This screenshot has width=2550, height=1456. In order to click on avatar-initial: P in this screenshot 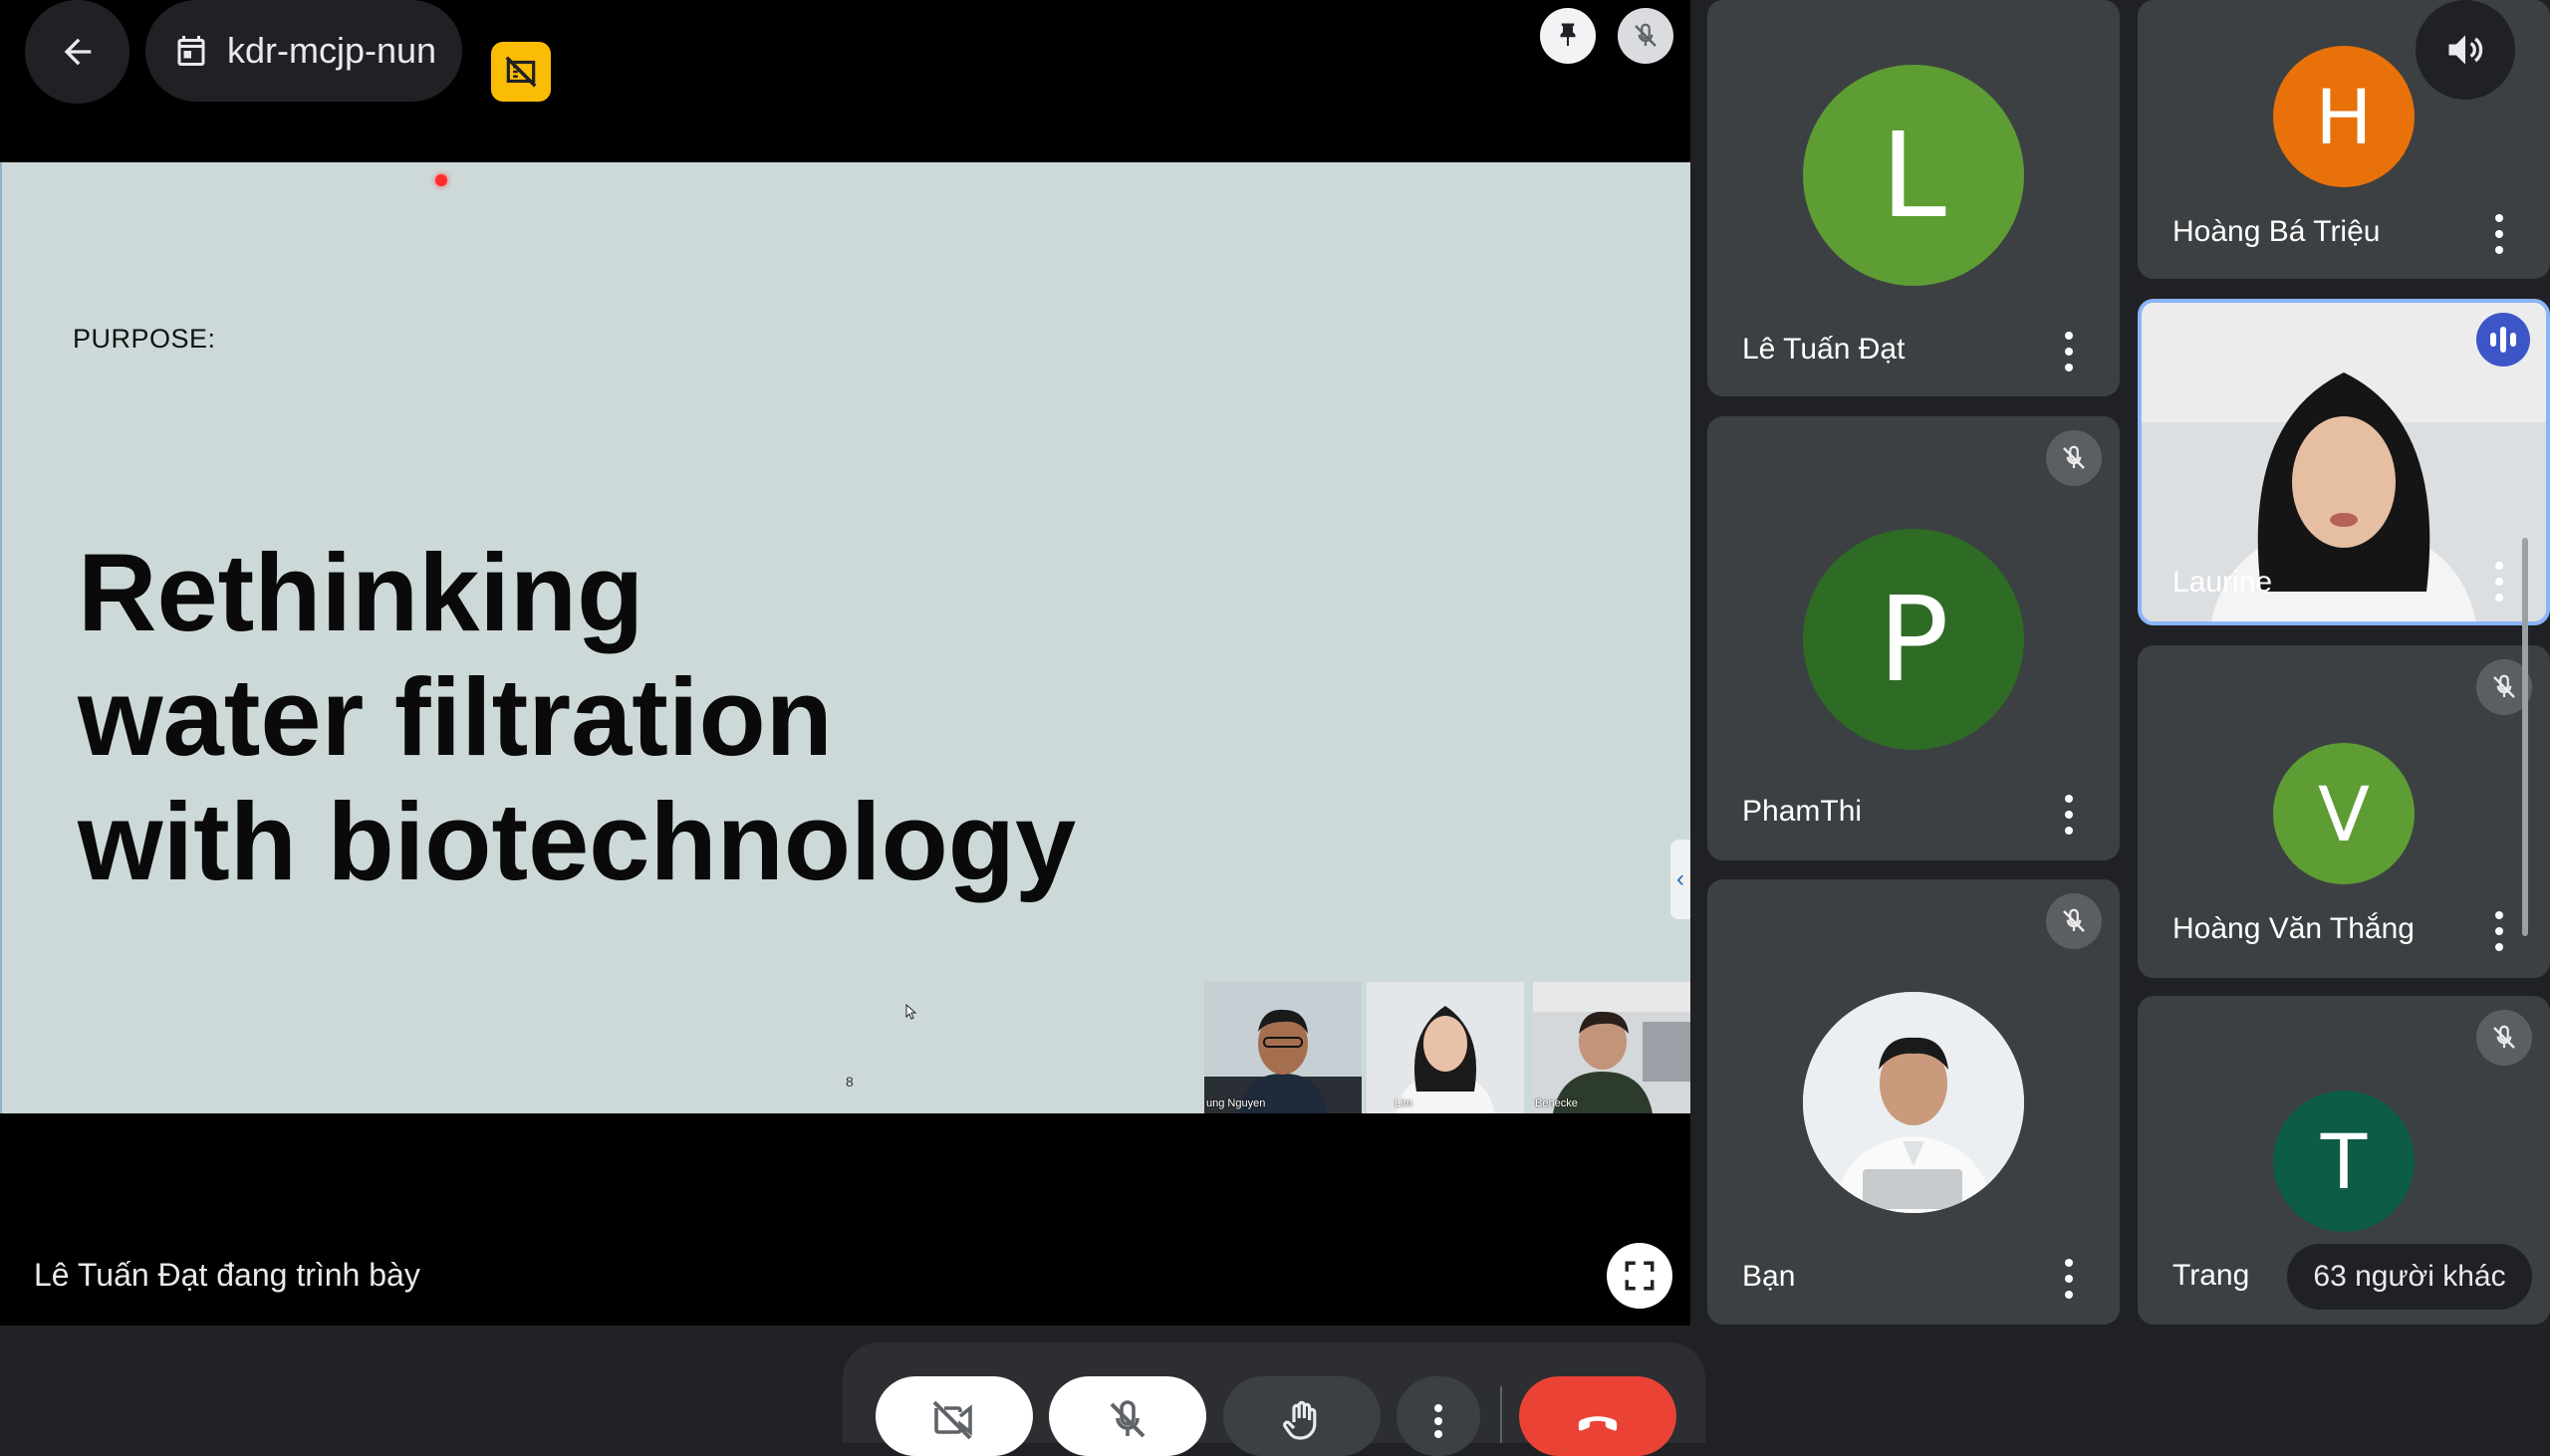, I will do `click(1913, 639)`.